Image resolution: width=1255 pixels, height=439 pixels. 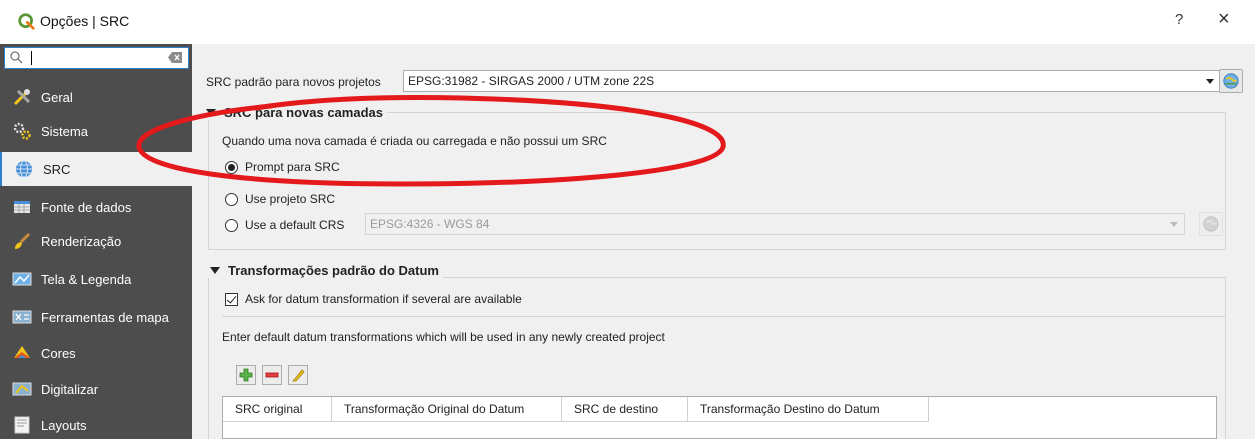 What do you see at coordinates (22, 425) in the screenshot?
I see `layout-icon` at bounding box center [22, 425].